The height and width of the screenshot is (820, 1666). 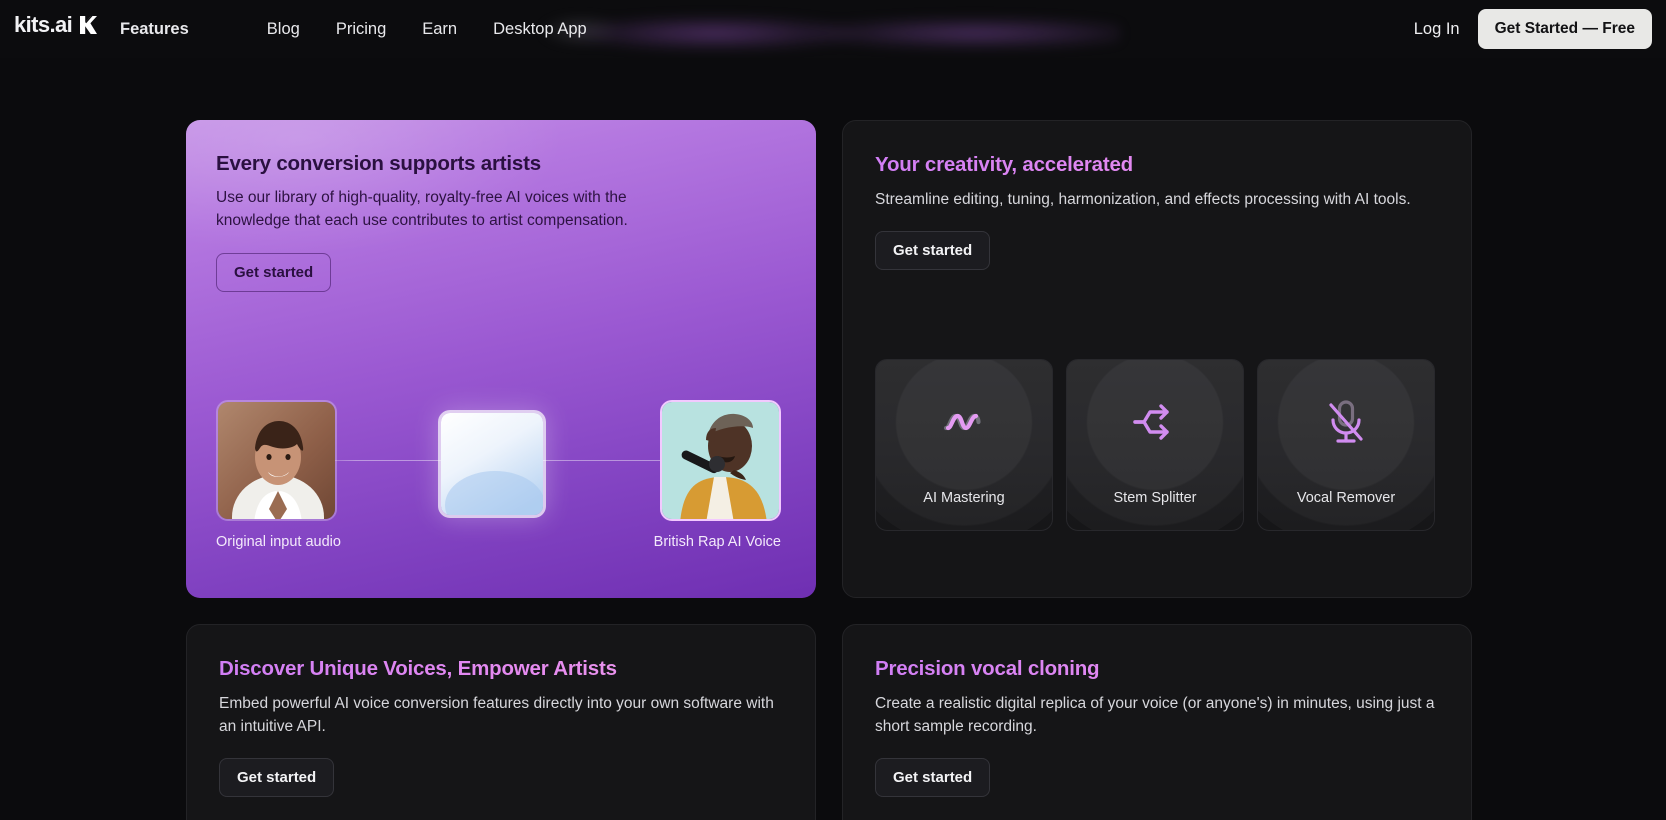 What do you see at coordinates (1564, 29) in the screenshot?
I see `get-started-free-button: Get Started — Free` at bounding box center [1564, 29].